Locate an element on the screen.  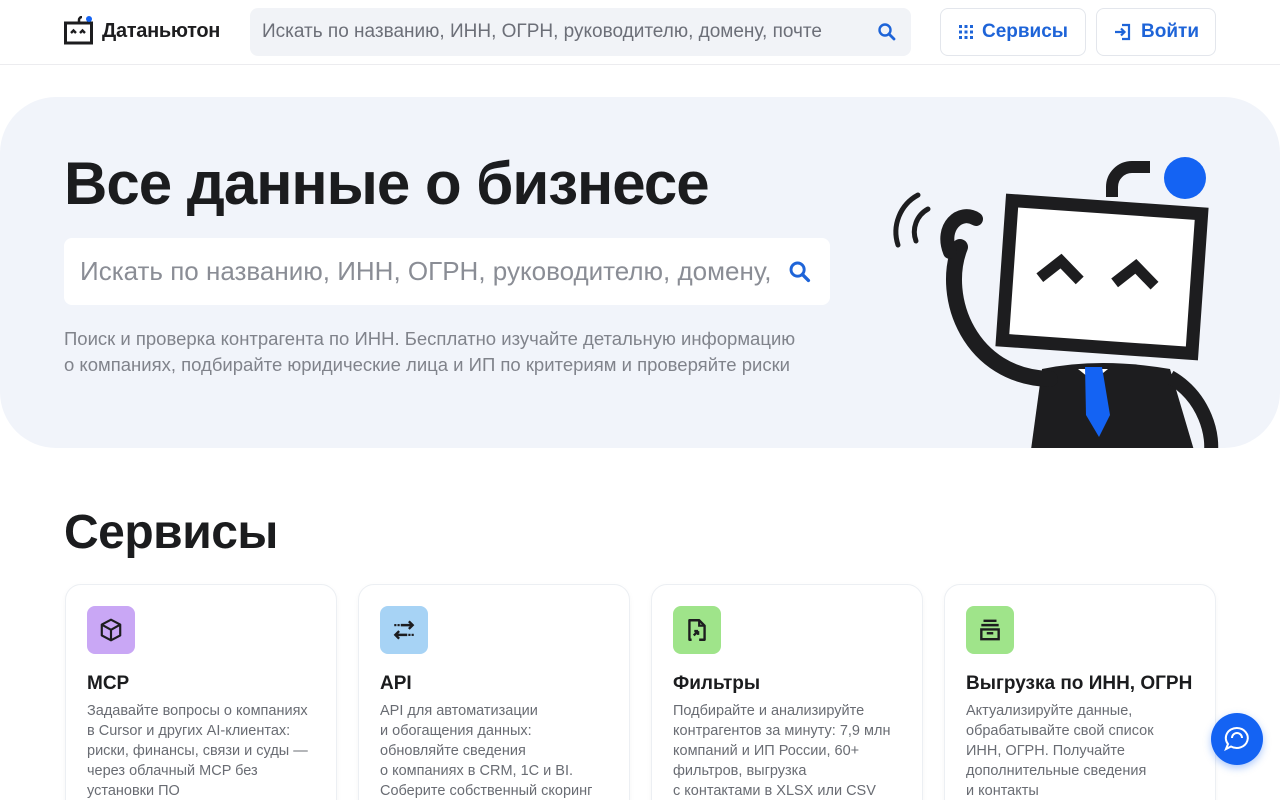
service-card-title: Выгрузка по ИНН, ОГРН is located at coordinates (1079, 683).